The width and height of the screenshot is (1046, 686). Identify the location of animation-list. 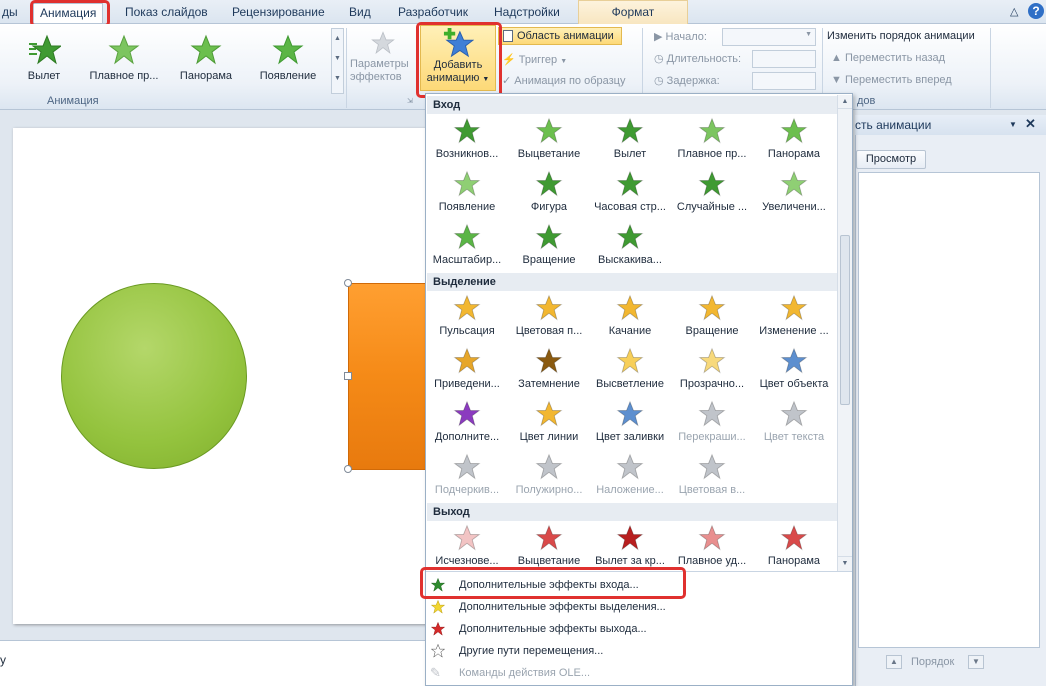
(949, 410).